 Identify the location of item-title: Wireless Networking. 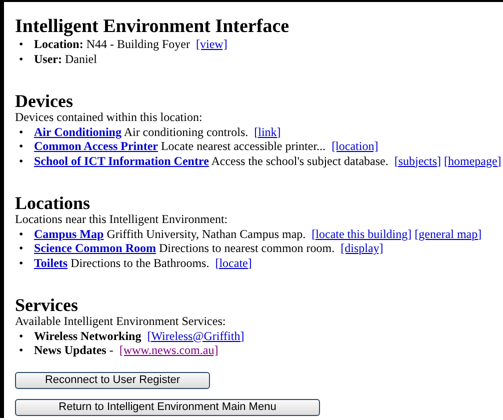
(88, 335).